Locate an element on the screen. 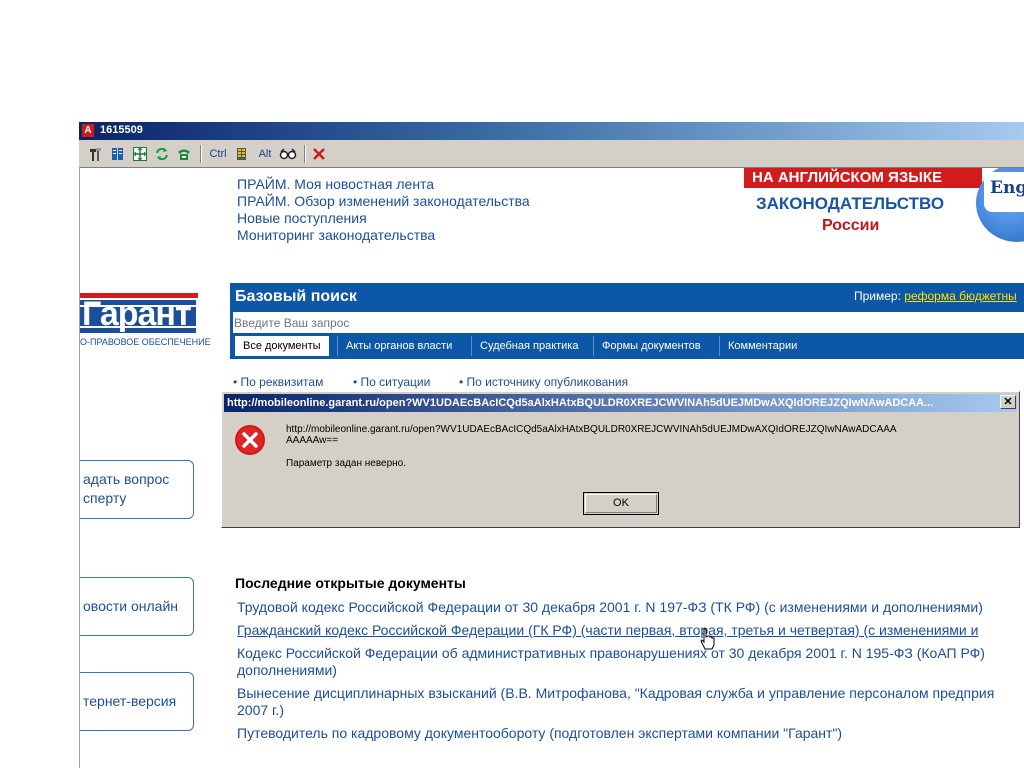  link-by-requisites: • По реквизитам is located at coordinates (278, 382).